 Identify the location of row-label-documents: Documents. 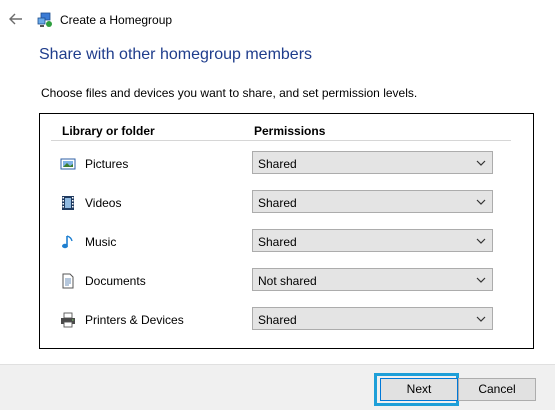
(115, 281).